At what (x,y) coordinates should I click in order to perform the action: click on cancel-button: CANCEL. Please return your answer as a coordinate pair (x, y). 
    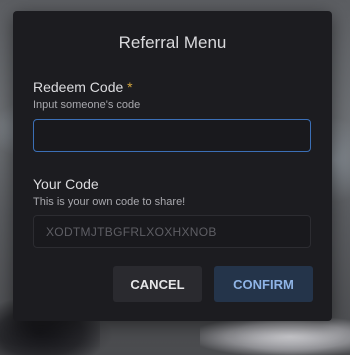
    Looking at the image, I should click on (157, 284).